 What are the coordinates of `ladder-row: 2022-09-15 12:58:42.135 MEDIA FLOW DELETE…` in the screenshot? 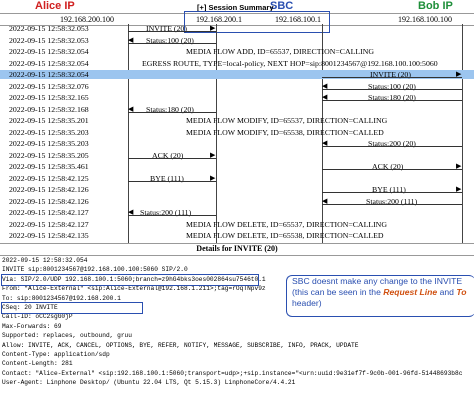 It's located at (237, 235).